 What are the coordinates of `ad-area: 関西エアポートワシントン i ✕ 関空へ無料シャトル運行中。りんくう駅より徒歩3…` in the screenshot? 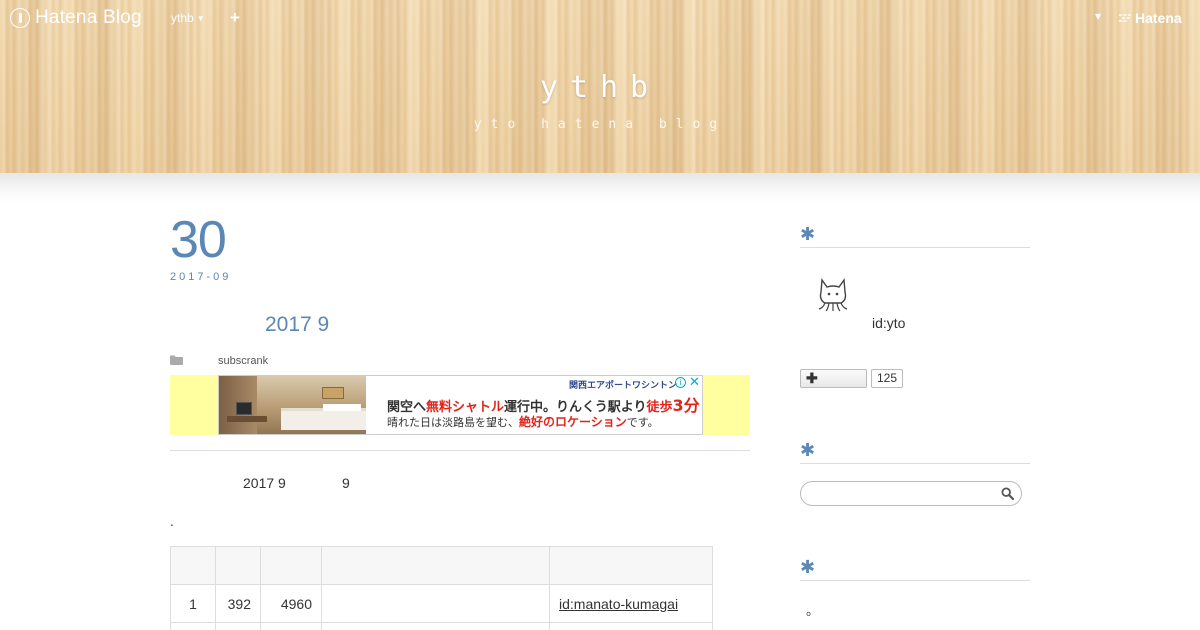 It's located at (460, 405).